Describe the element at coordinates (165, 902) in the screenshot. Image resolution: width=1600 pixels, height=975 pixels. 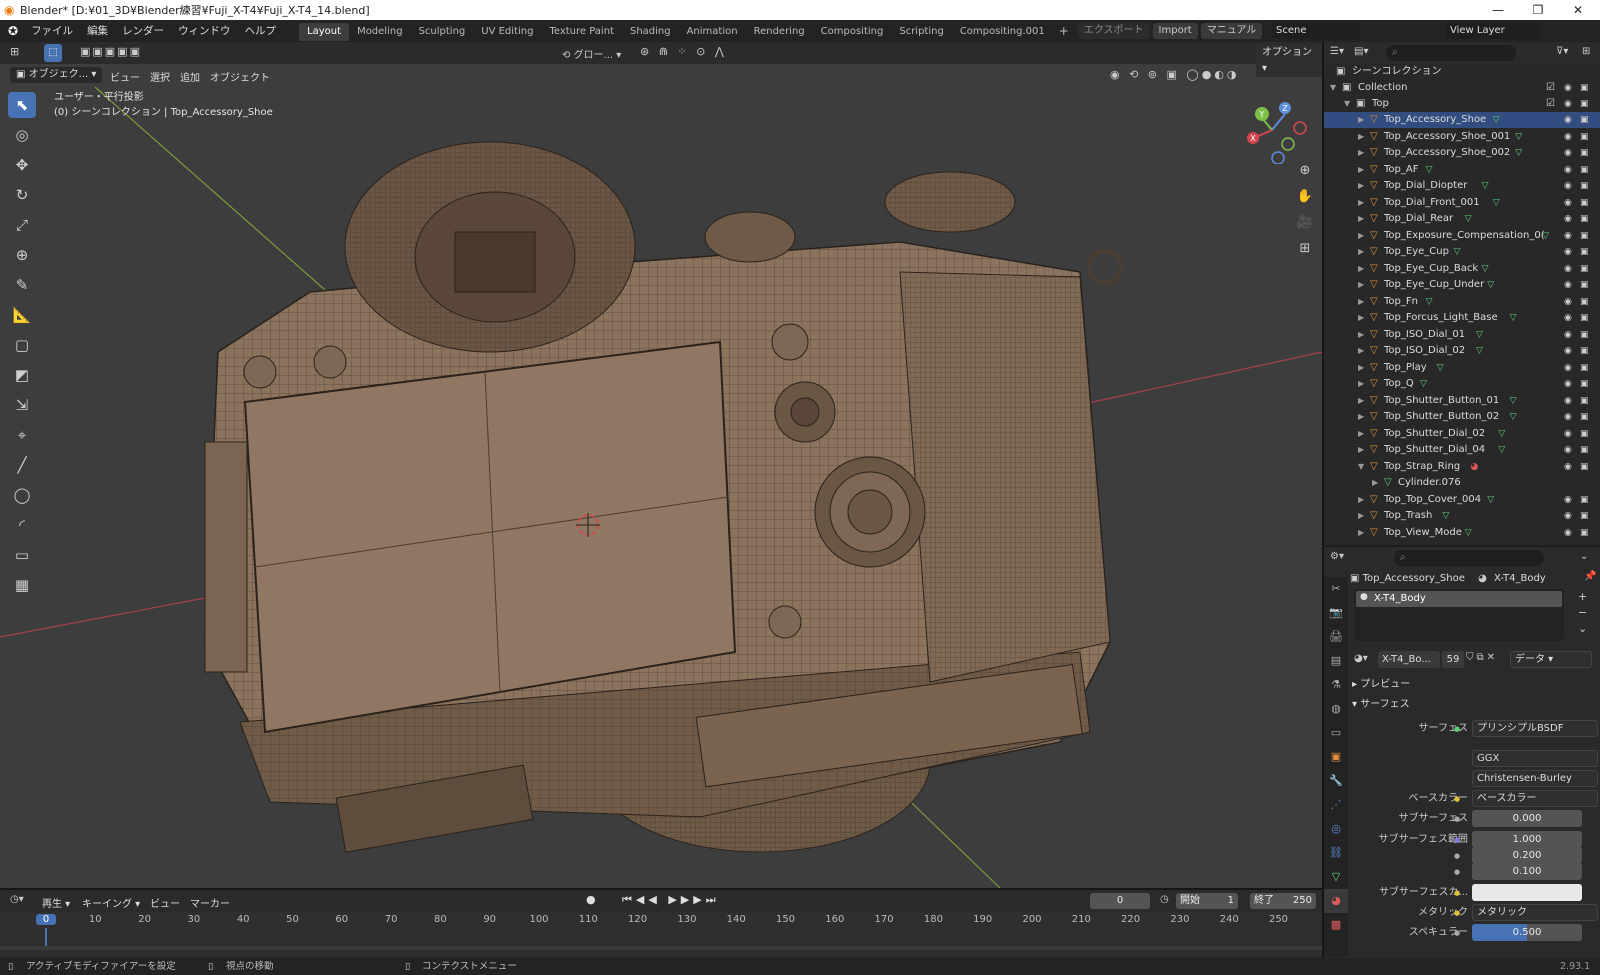
I see `menu-timeline-view: ビュー` at that location.